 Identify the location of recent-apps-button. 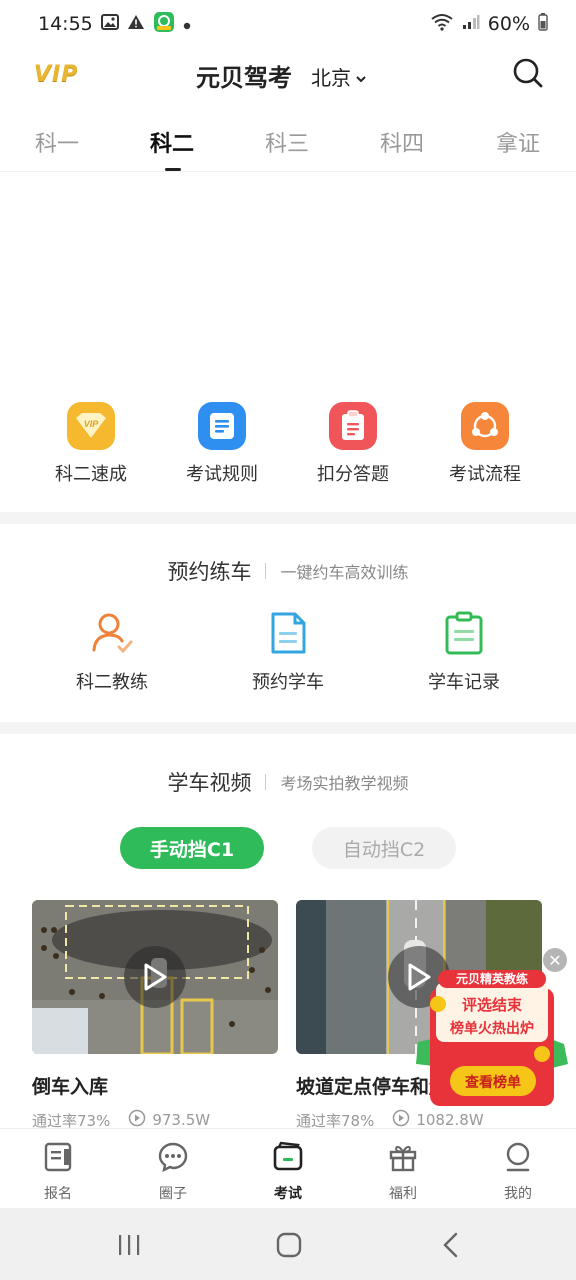
(129, 1245).